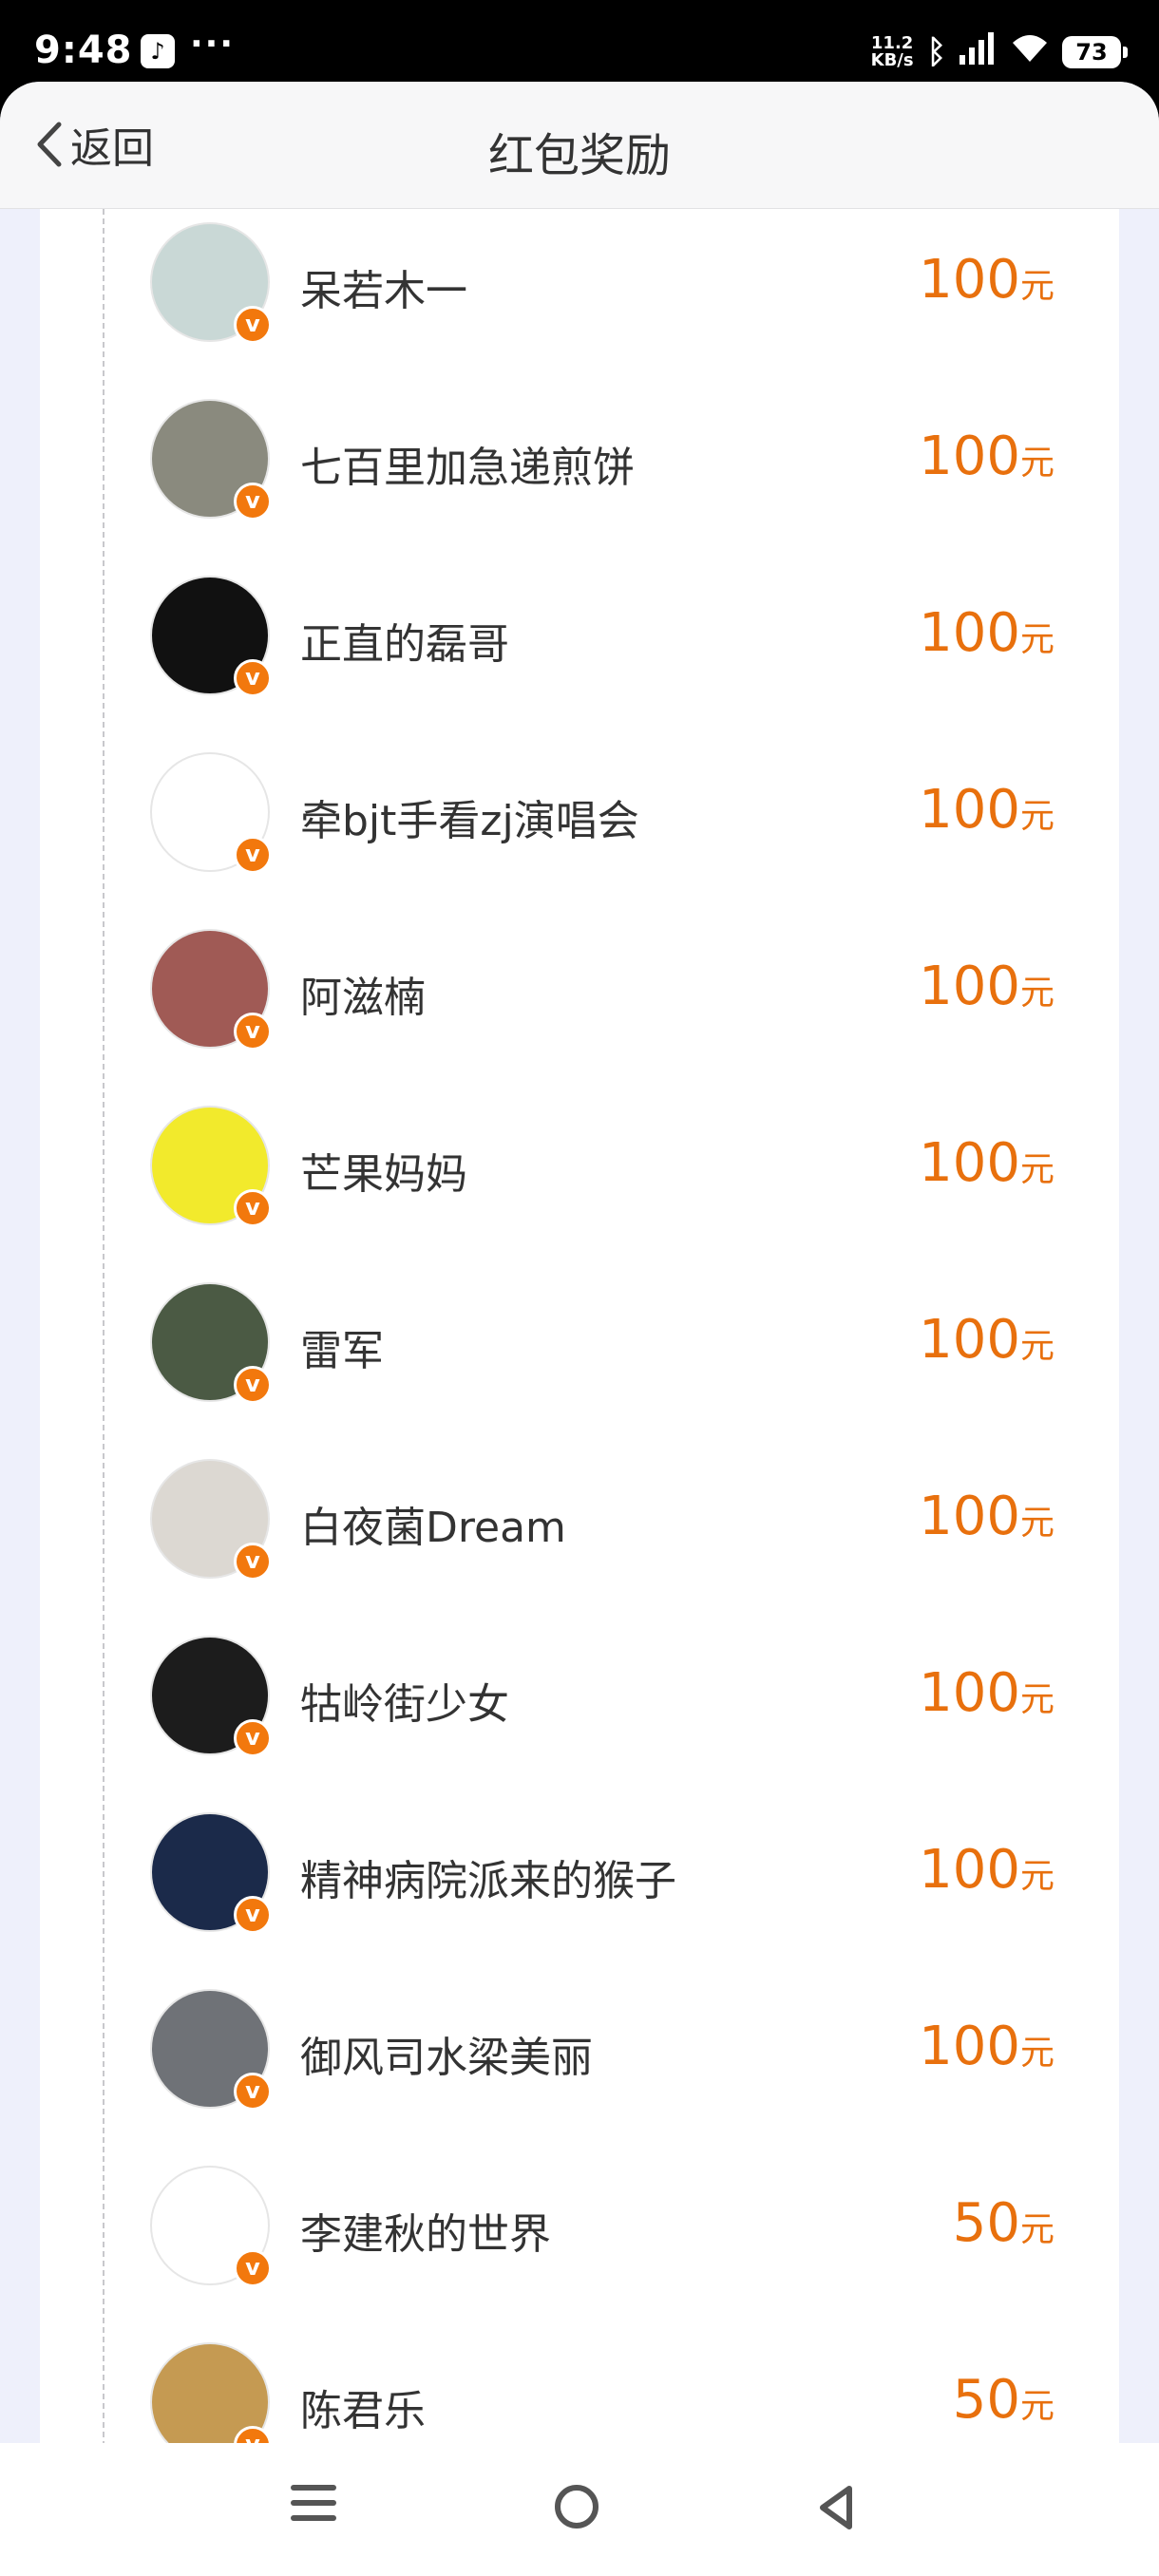 The width and height of the screenshot is (1159, 2576). Describe the element at coordinates (213, 44) in the screenshot. I see `more-notifications-icon: ···` at that location.